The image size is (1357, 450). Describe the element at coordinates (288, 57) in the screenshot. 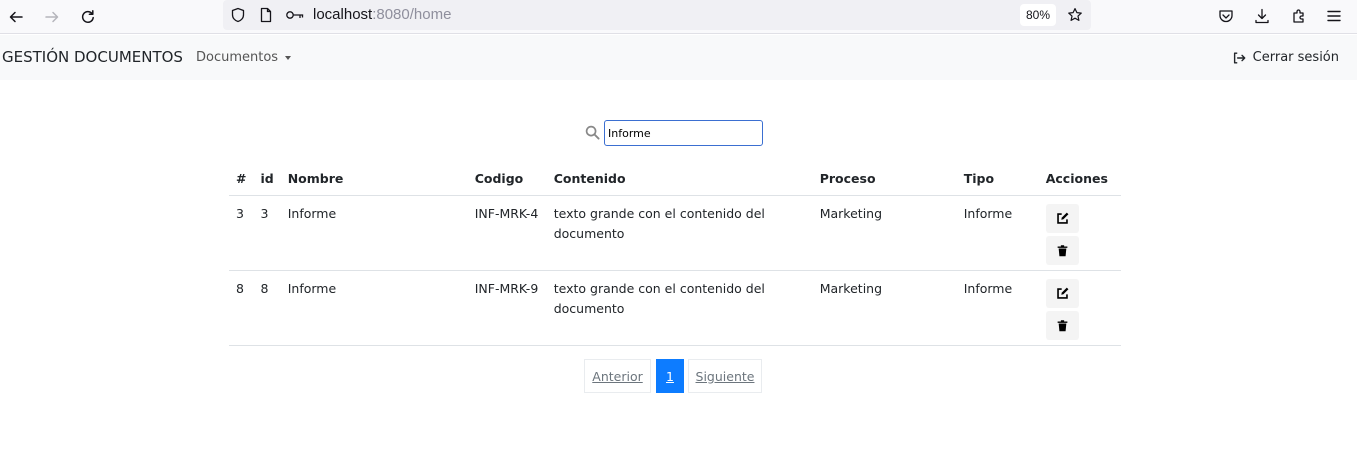

I see `chevron-down-icon` at that location.